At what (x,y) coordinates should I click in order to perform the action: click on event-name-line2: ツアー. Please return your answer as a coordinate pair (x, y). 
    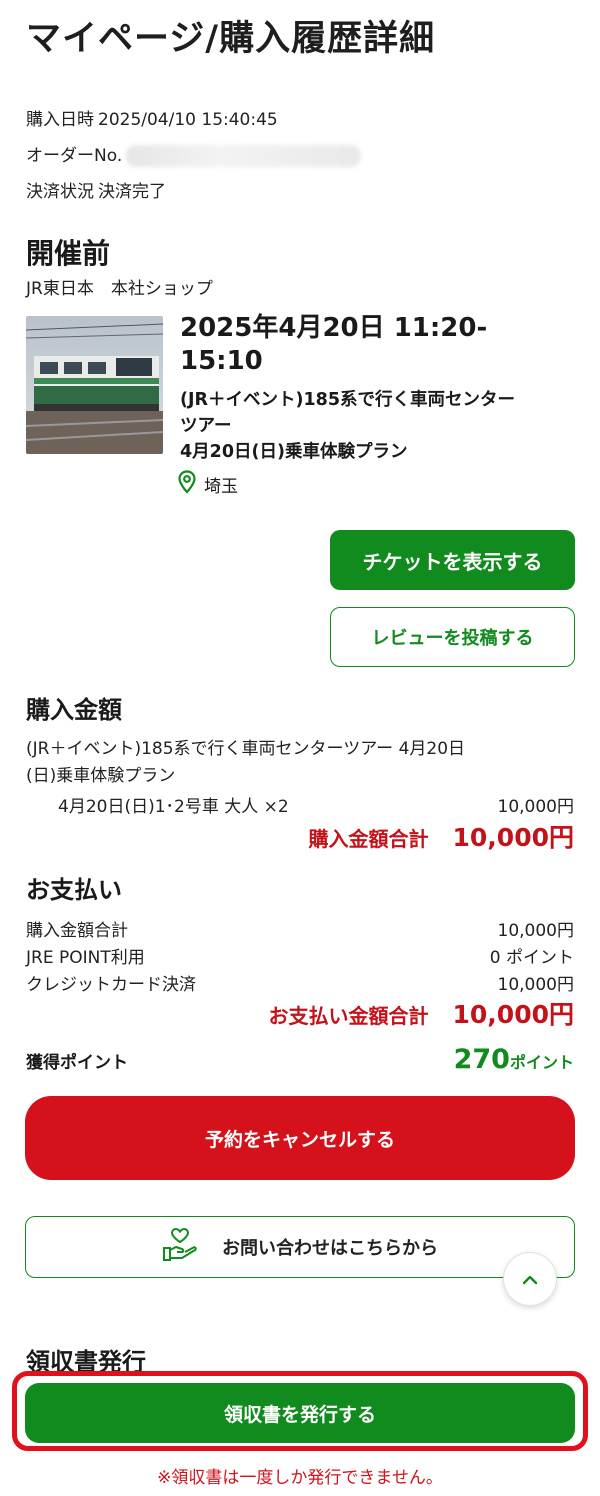
    Looking at the image, I should click on (206, 426).